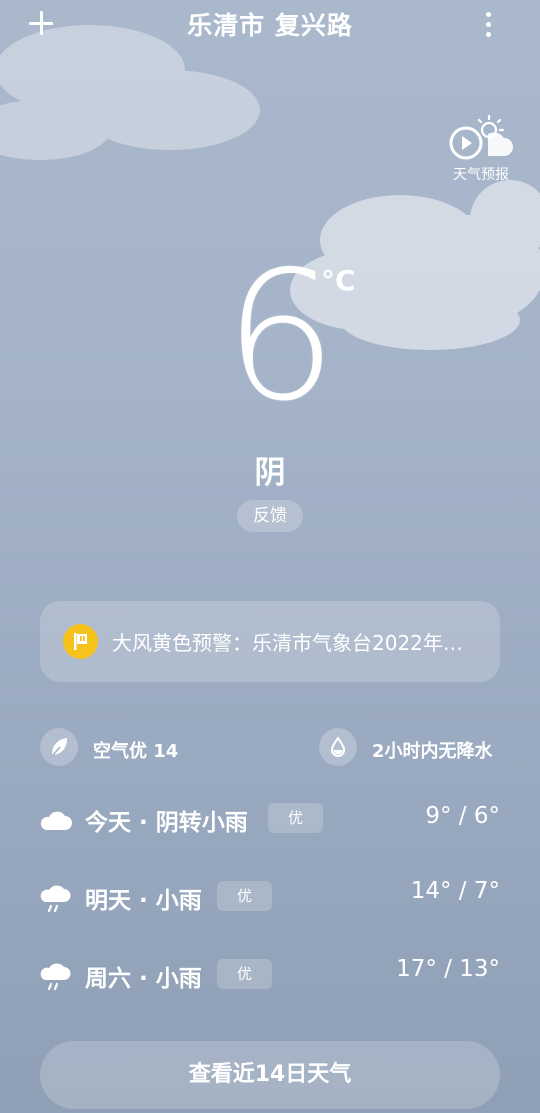 This screenshot has height=1113, width=540. What do you see at coordinates (432, 750) in the screenshot?
I see `precipitation-text: 2小时内无降水` at bounding box center [432, 750].